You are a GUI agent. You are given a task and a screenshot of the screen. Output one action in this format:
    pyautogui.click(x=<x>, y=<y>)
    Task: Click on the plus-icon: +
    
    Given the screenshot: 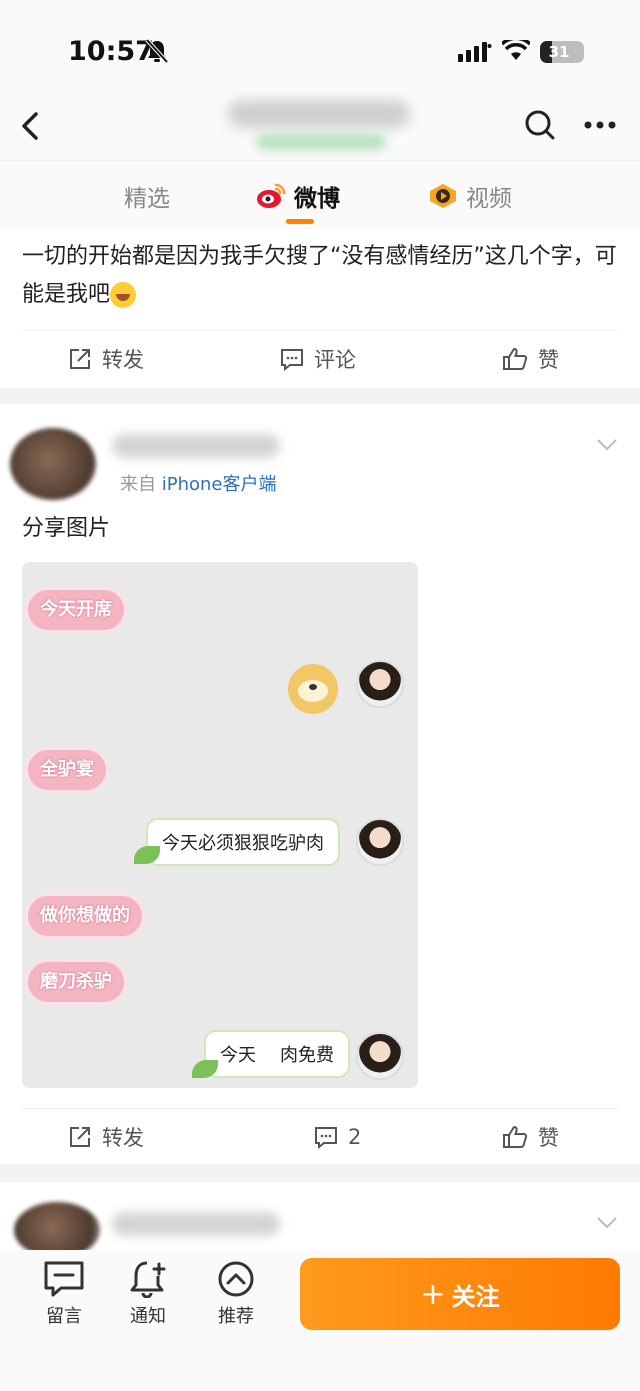 What is the action you would take?
    pyautogui.click(x=433, y=1294)
    